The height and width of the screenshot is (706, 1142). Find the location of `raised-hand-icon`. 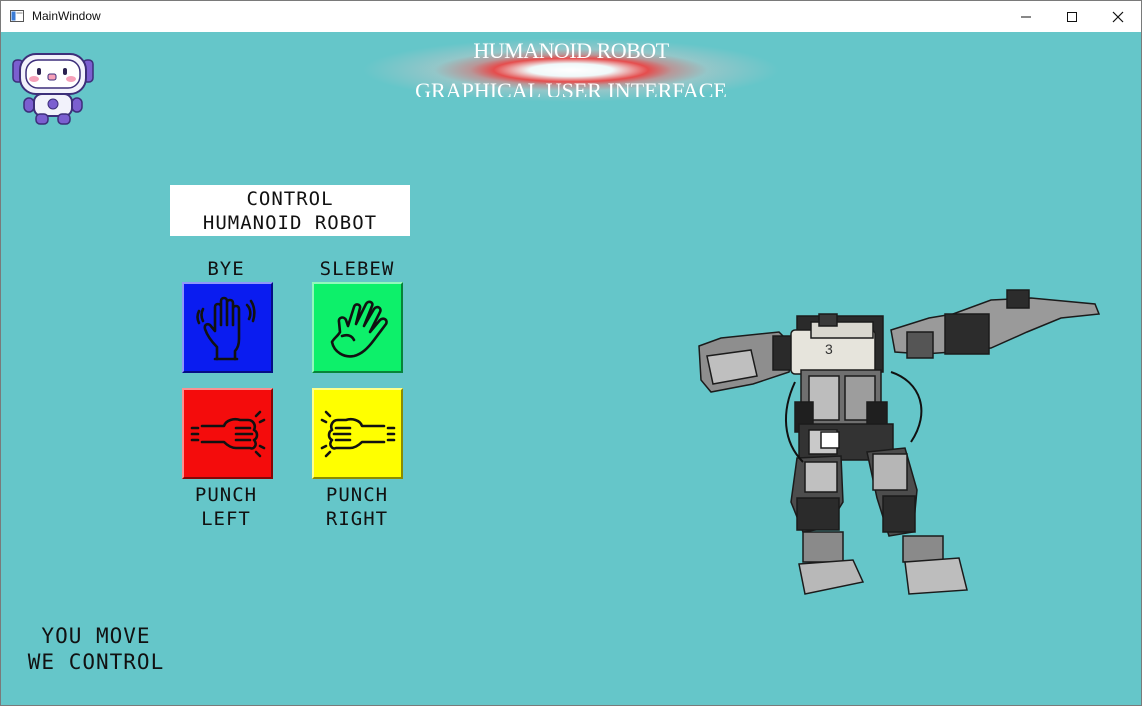

raised-hand-icon is located at coordinates (225, 328).